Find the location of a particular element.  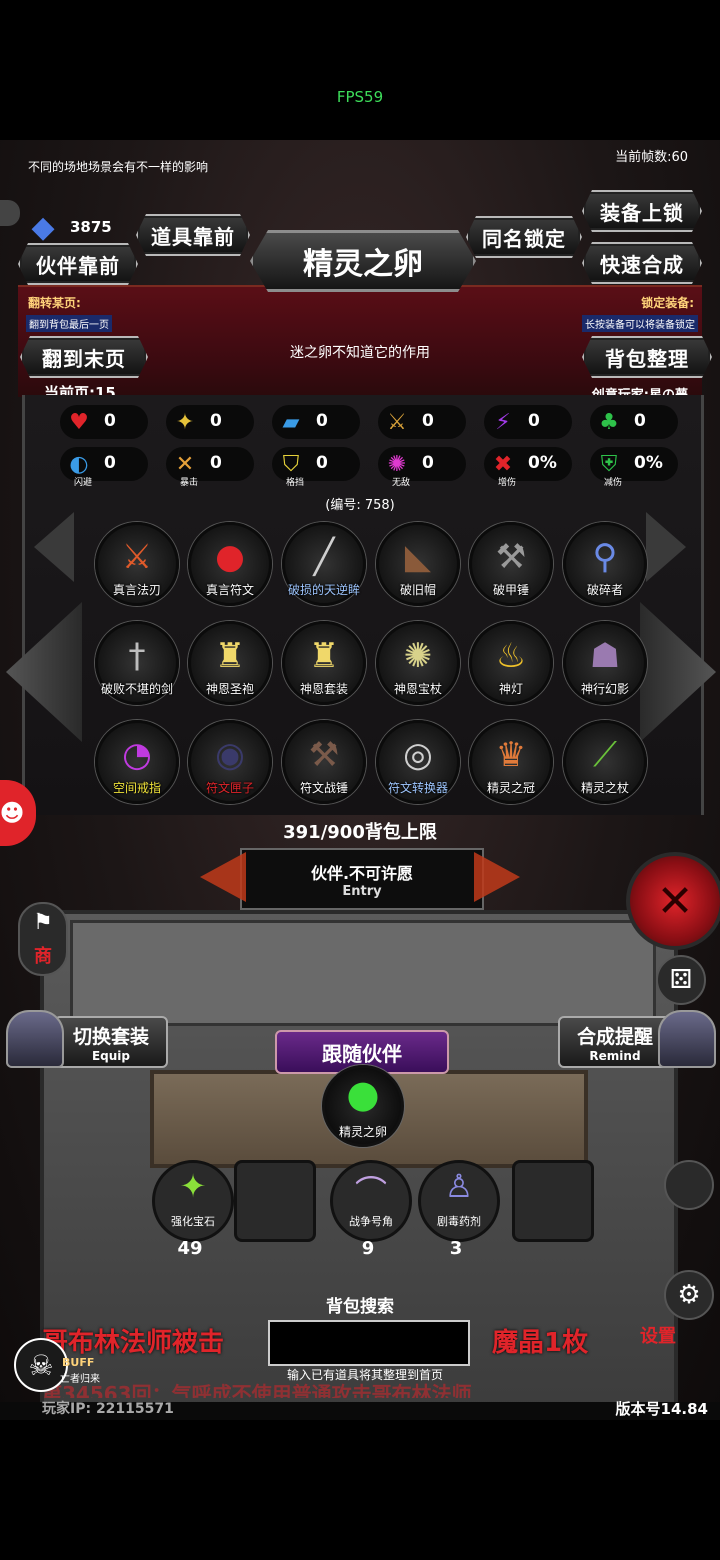

item-slot: ⚒ 符文战锤 is located at coordinates (324, 762).